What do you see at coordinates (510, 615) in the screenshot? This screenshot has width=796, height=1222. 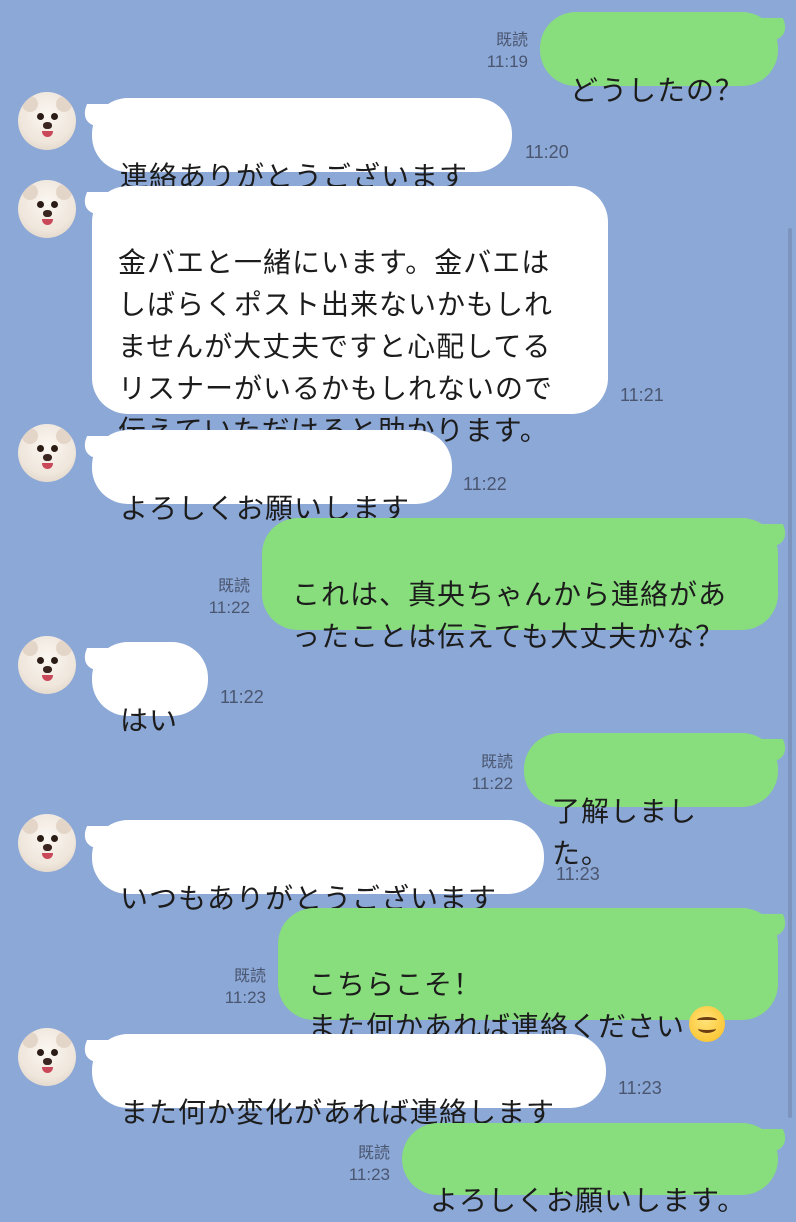 I see `message-text: これは、真央ちゃんから連絡があ ったことは伝えても大丈夫かな？` at bounding box center [510, 615].